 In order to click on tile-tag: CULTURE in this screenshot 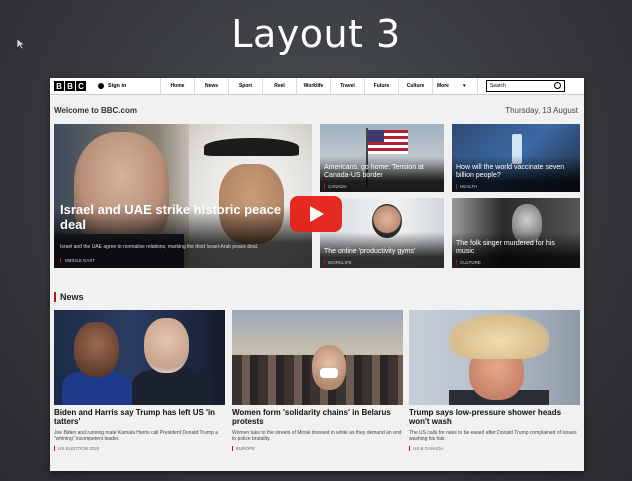, I will do `click(468, 262)`.